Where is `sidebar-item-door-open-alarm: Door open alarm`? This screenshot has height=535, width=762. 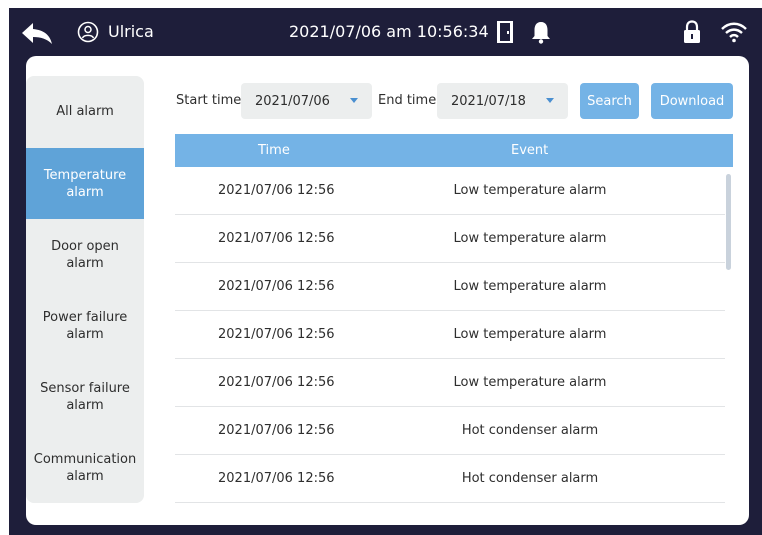 sidebar-item-door-open-alarm: Door open alarm is located at coordinates (85, 254).